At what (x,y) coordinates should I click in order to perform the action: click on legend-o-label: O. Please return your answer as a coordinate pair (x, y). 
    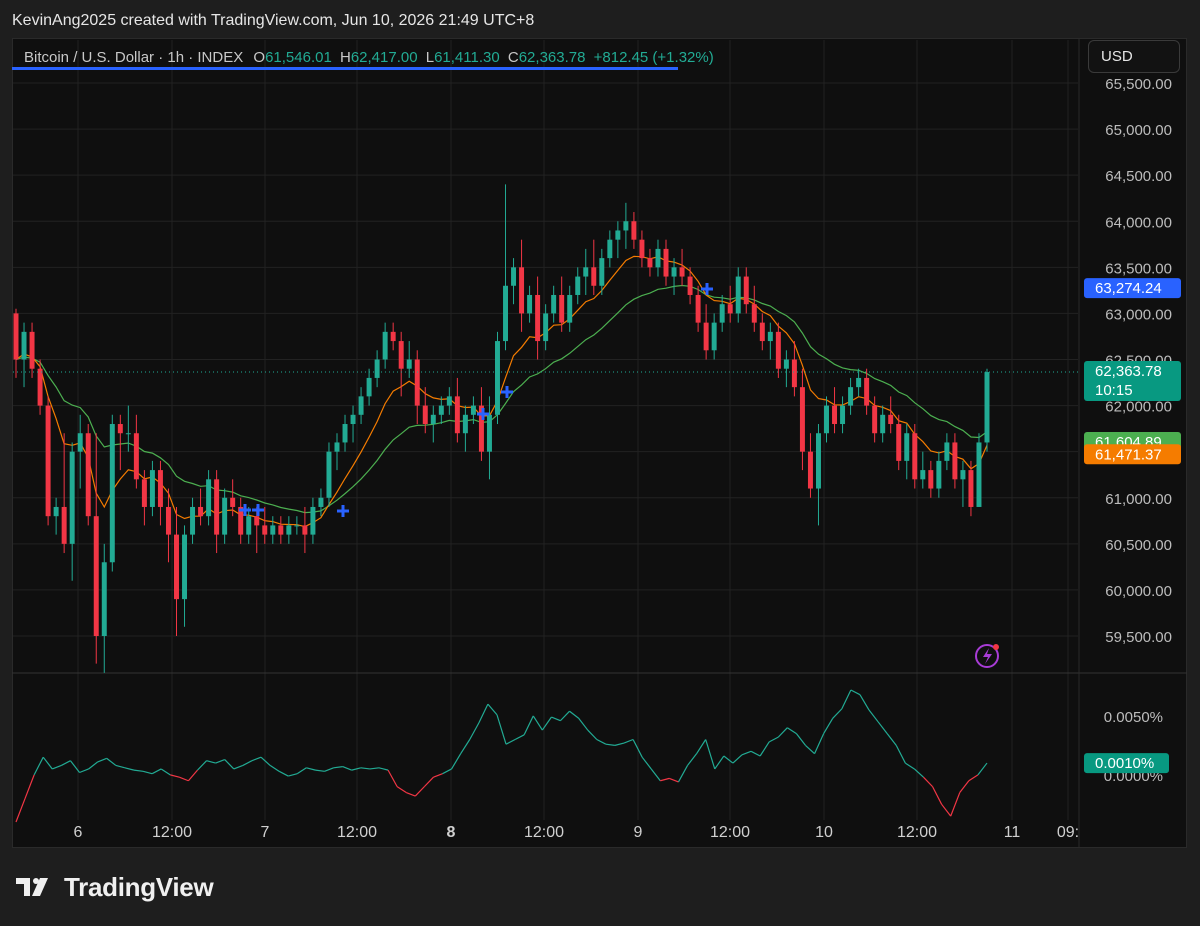
    Looking at the image, I should click on (259, 57).